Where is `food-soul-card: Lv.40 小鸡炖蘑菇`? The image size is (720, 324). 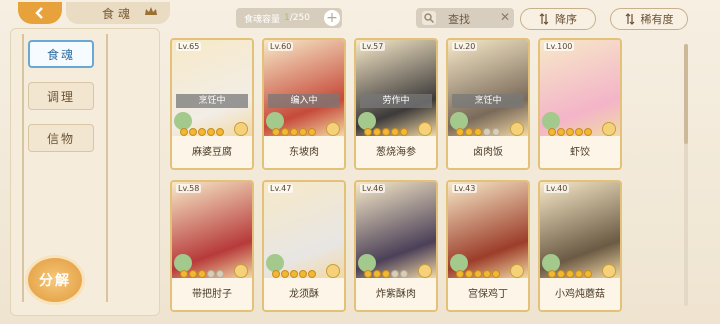 food-soul-card: Lv.40 小鸡炖蘑菇 is located at coordinates (580, 246).